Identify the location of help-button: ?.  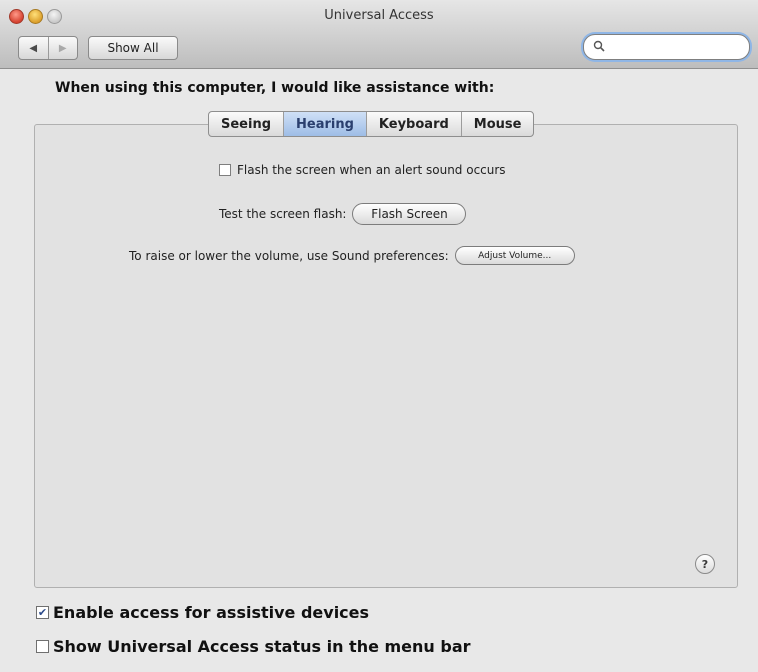
(705, 564).